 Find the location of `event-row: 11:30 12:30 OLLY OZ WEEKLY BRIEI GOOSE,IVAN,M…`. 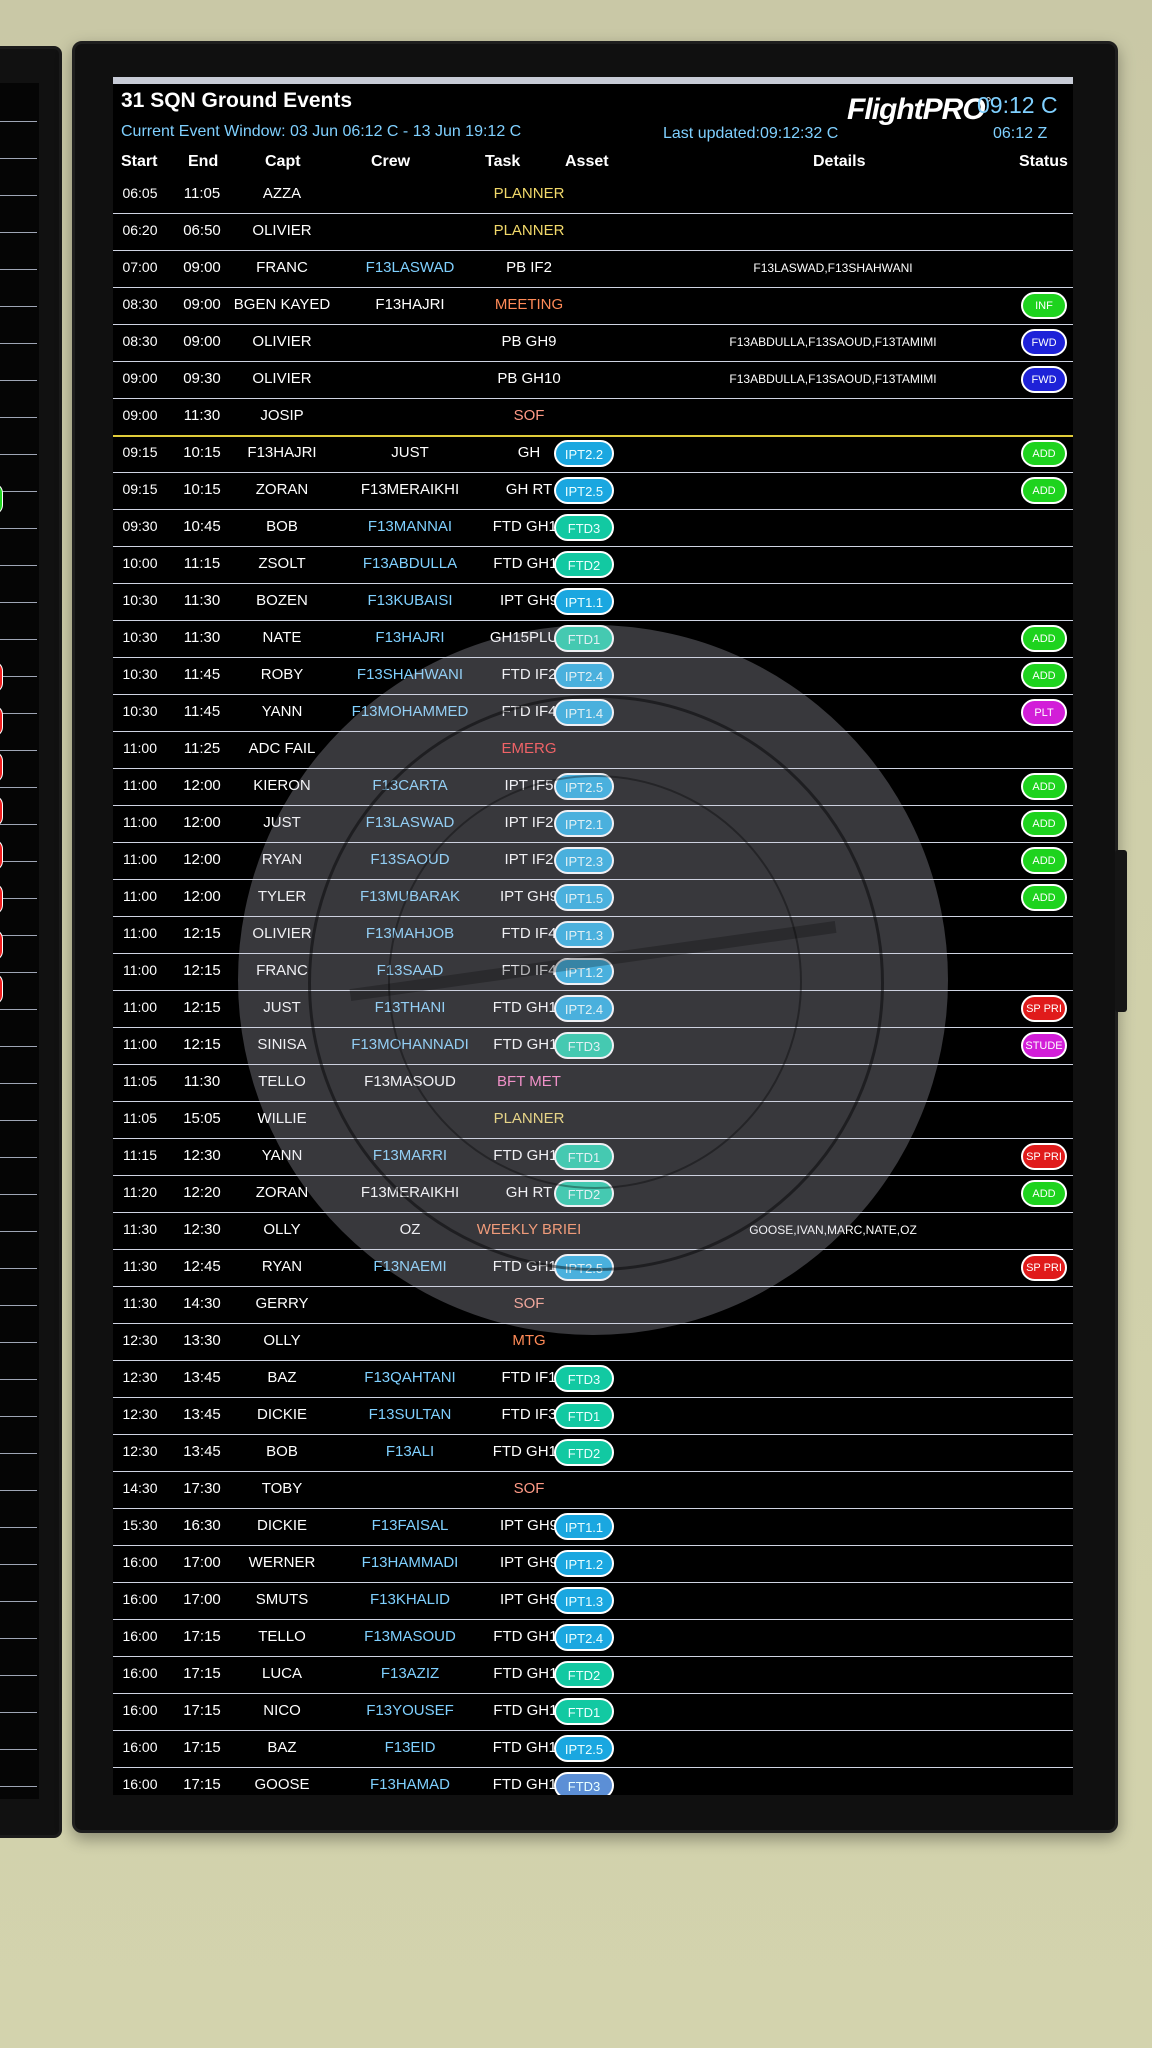

event-row: 11:30 12:30 OLLY OZ WEEKLY BRIEI GOOSE,IVAN,M… is located at coordinates (593, 1231).